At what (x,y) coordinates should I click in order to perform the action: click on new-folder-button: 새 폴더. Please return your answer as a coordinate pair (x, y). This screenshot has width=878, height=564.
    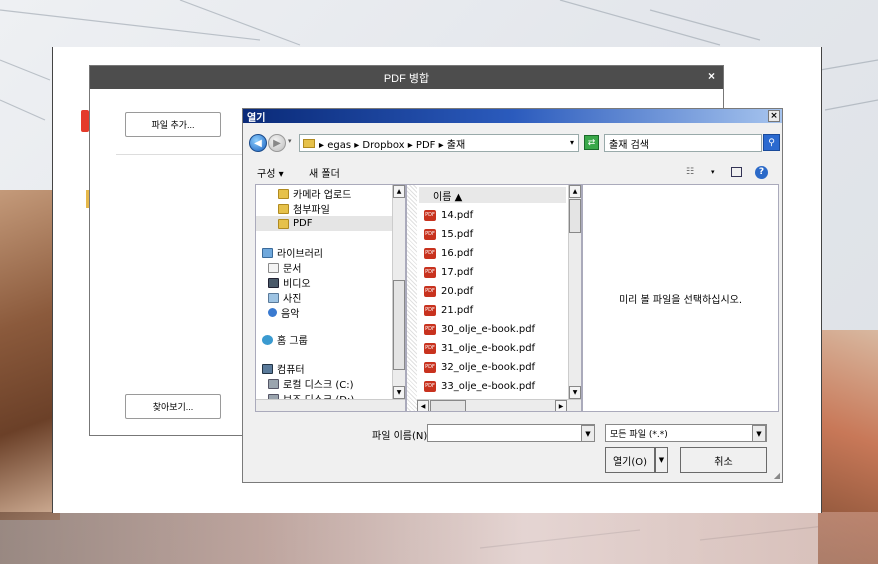
    Looking at the image, I should click on (324, 172).